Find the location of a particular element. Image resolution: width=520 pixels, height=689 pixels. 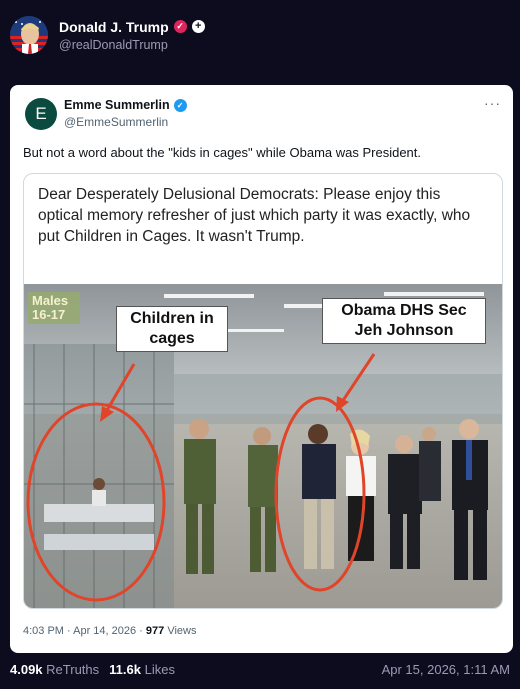

children-in-cages-label: Children in cages is located at coordinates (172, 329).